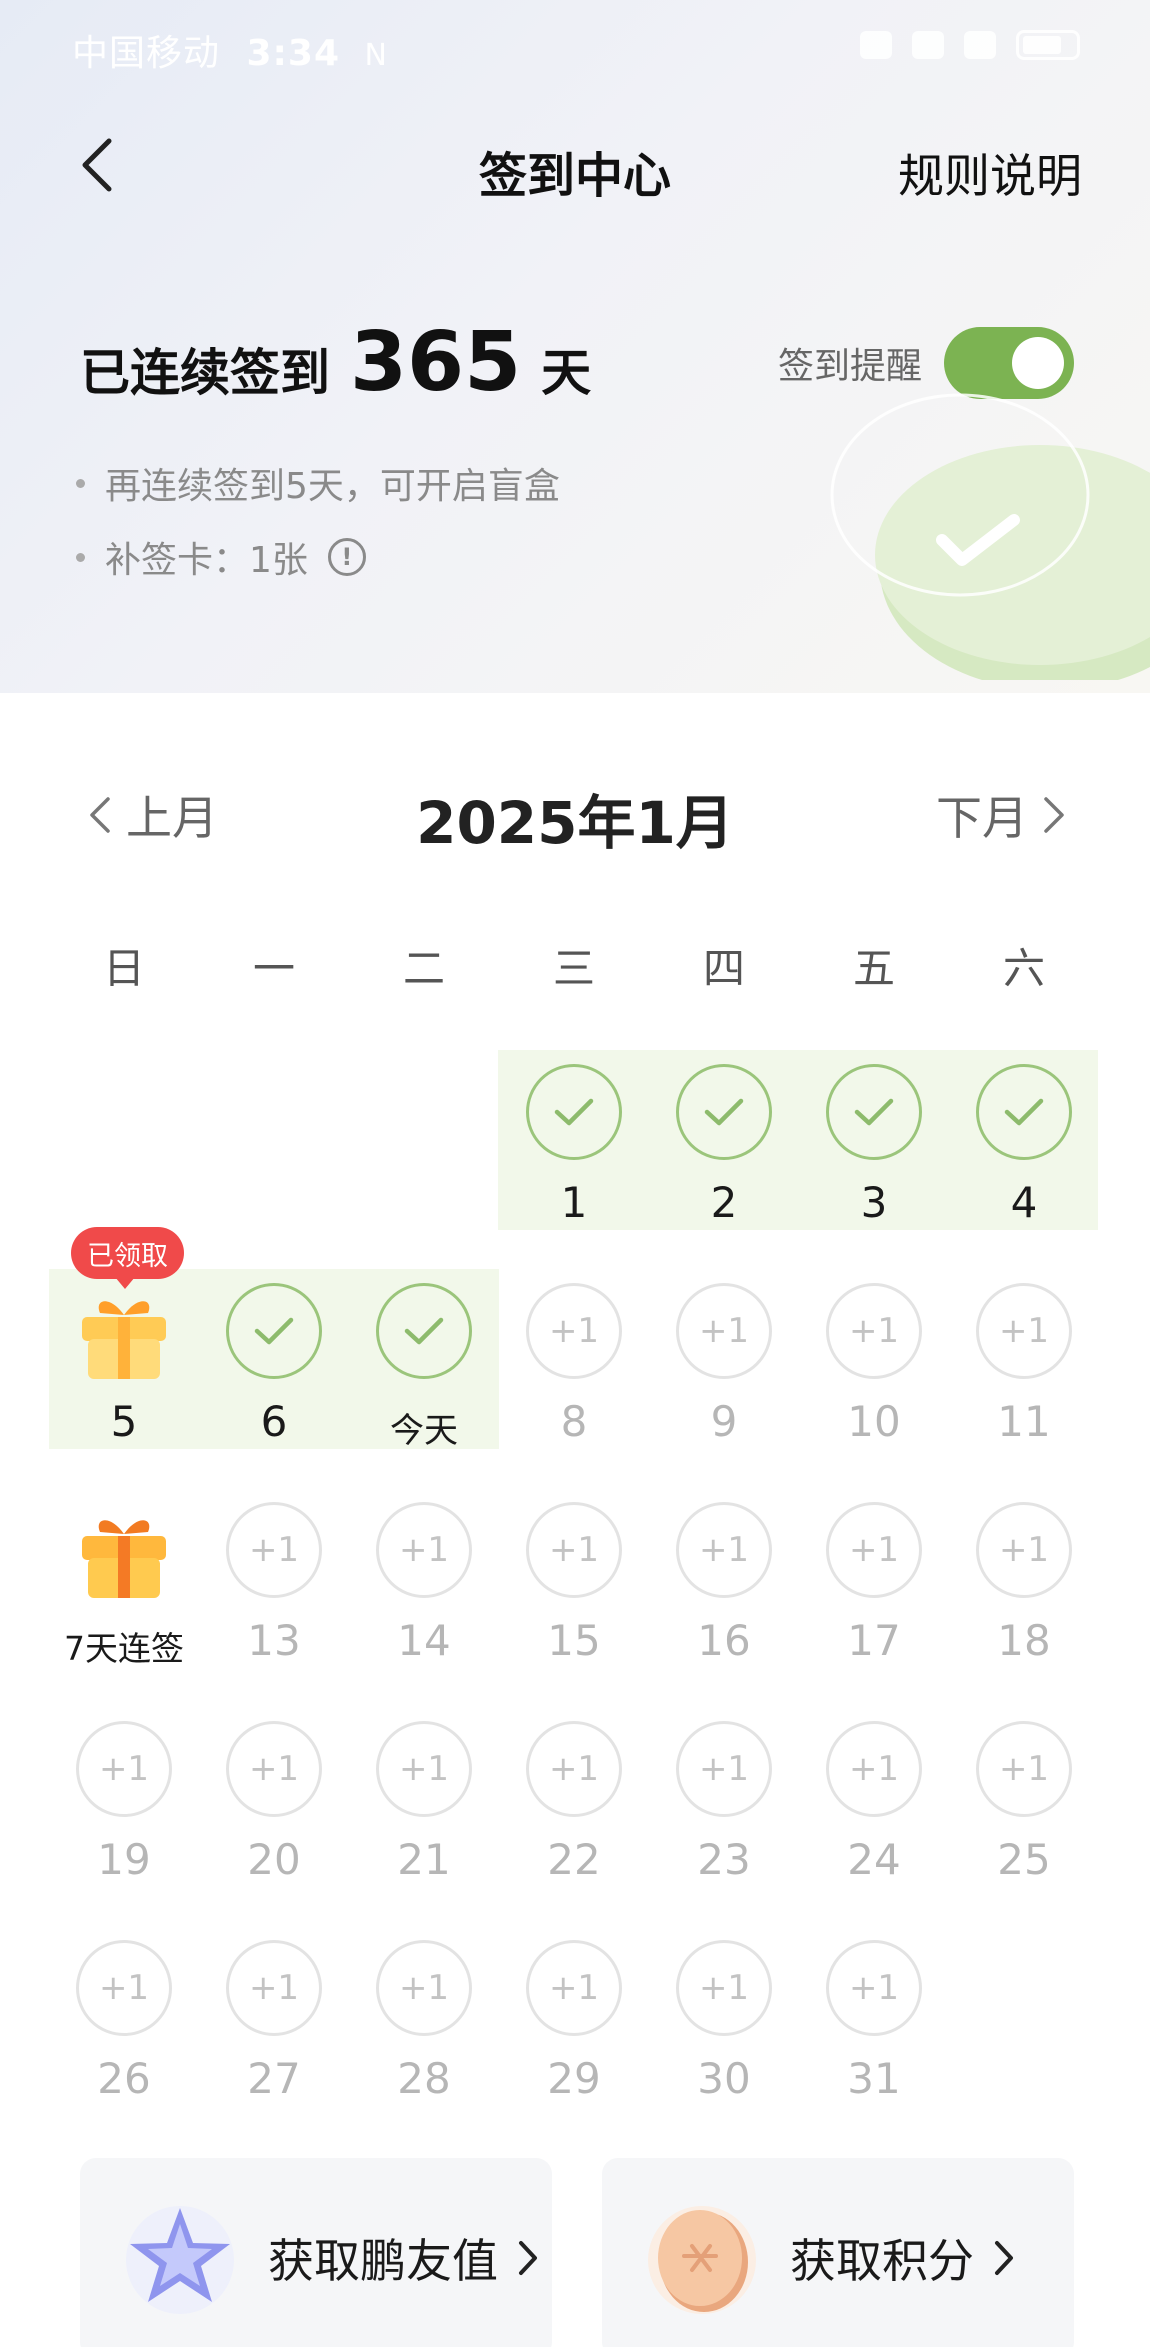  What do you see at coordinates (876, 45) in the screenshot?
I see `alarm-icon` at bounding box center [876, 45].